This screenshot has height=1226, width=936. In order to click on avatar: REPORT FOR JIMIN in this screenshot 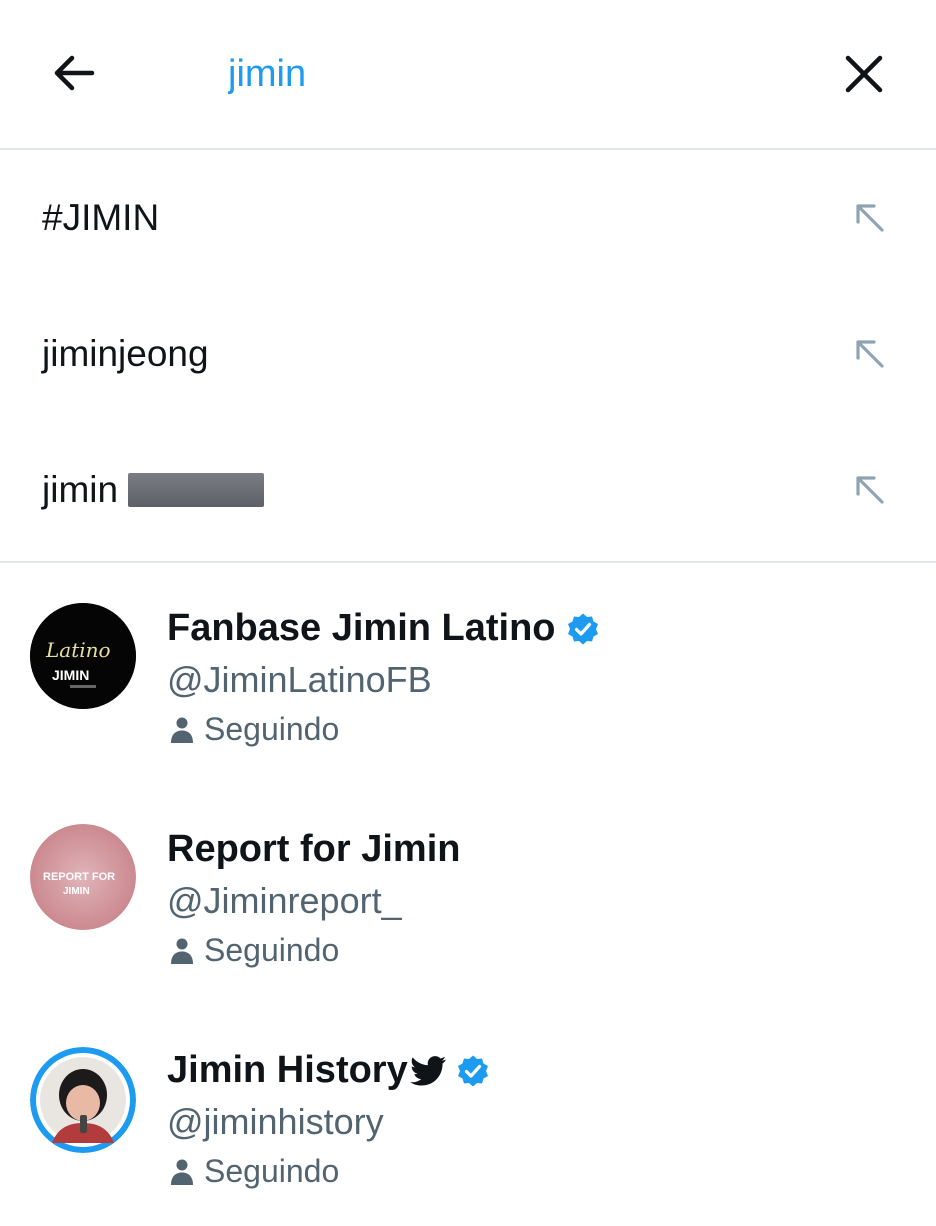, I will do `click(83, 877)`.